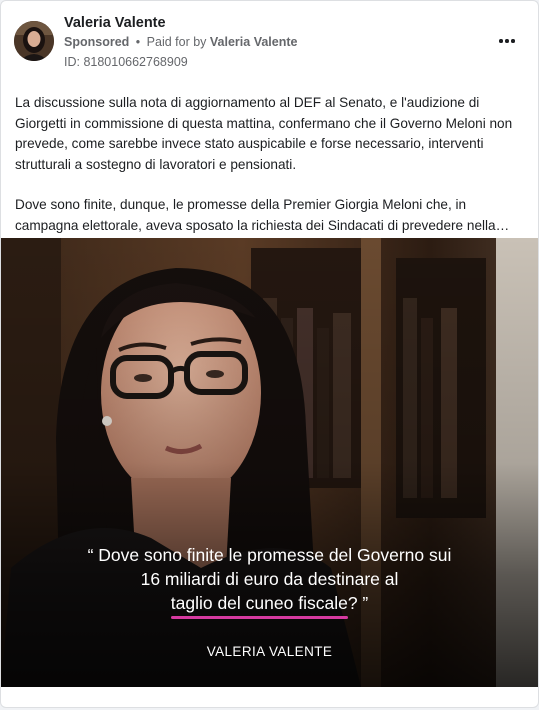 This screenshot has height=710, width=539. Describe the element at coordinates (259, 617) in the screenshot. I see `highlight-underline` at that location.